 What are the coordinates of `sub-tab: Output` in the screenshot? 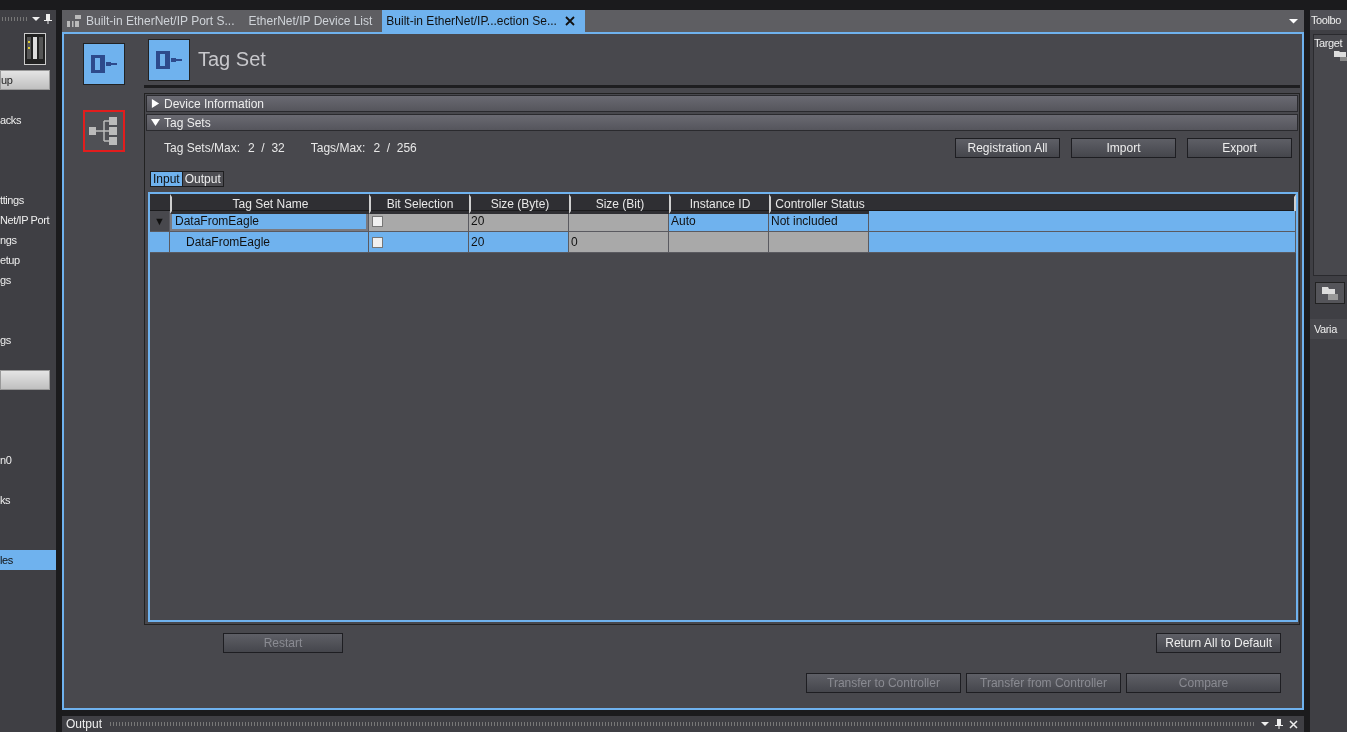 It's located at (202, 179).